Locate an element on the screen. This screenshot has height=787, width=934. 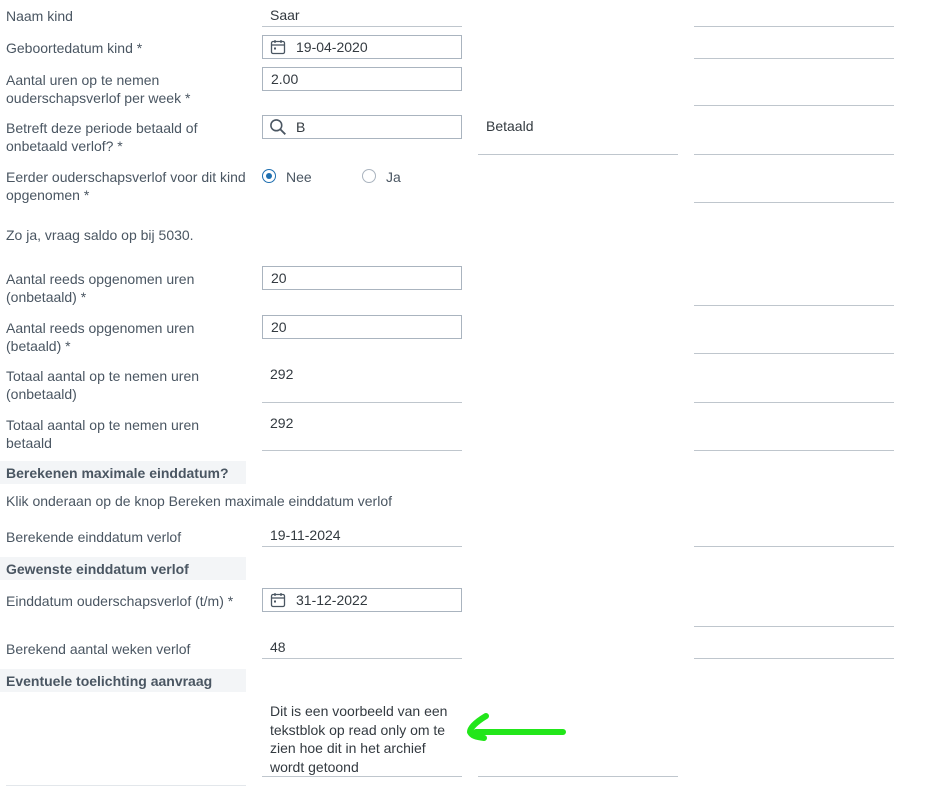
label-naam-kind: Naam kind is located at coordinates (39, 16).